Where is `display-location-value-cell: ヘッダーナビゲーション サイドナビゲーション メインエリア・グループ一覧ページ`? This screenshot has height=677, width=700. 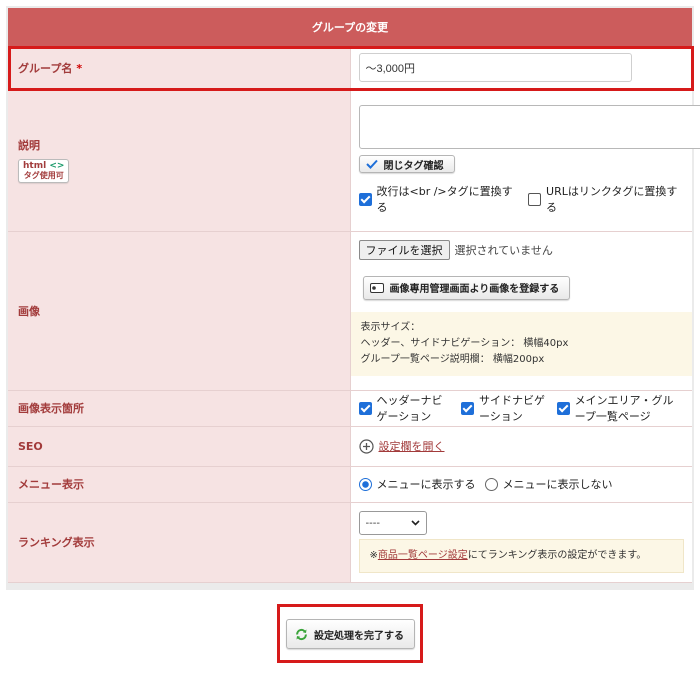
display-location-value-cell: ヘッダーナビゲーション サイドナビゲーション メインエリア・グループ一覧ページ is located at coordinates (521, 408).